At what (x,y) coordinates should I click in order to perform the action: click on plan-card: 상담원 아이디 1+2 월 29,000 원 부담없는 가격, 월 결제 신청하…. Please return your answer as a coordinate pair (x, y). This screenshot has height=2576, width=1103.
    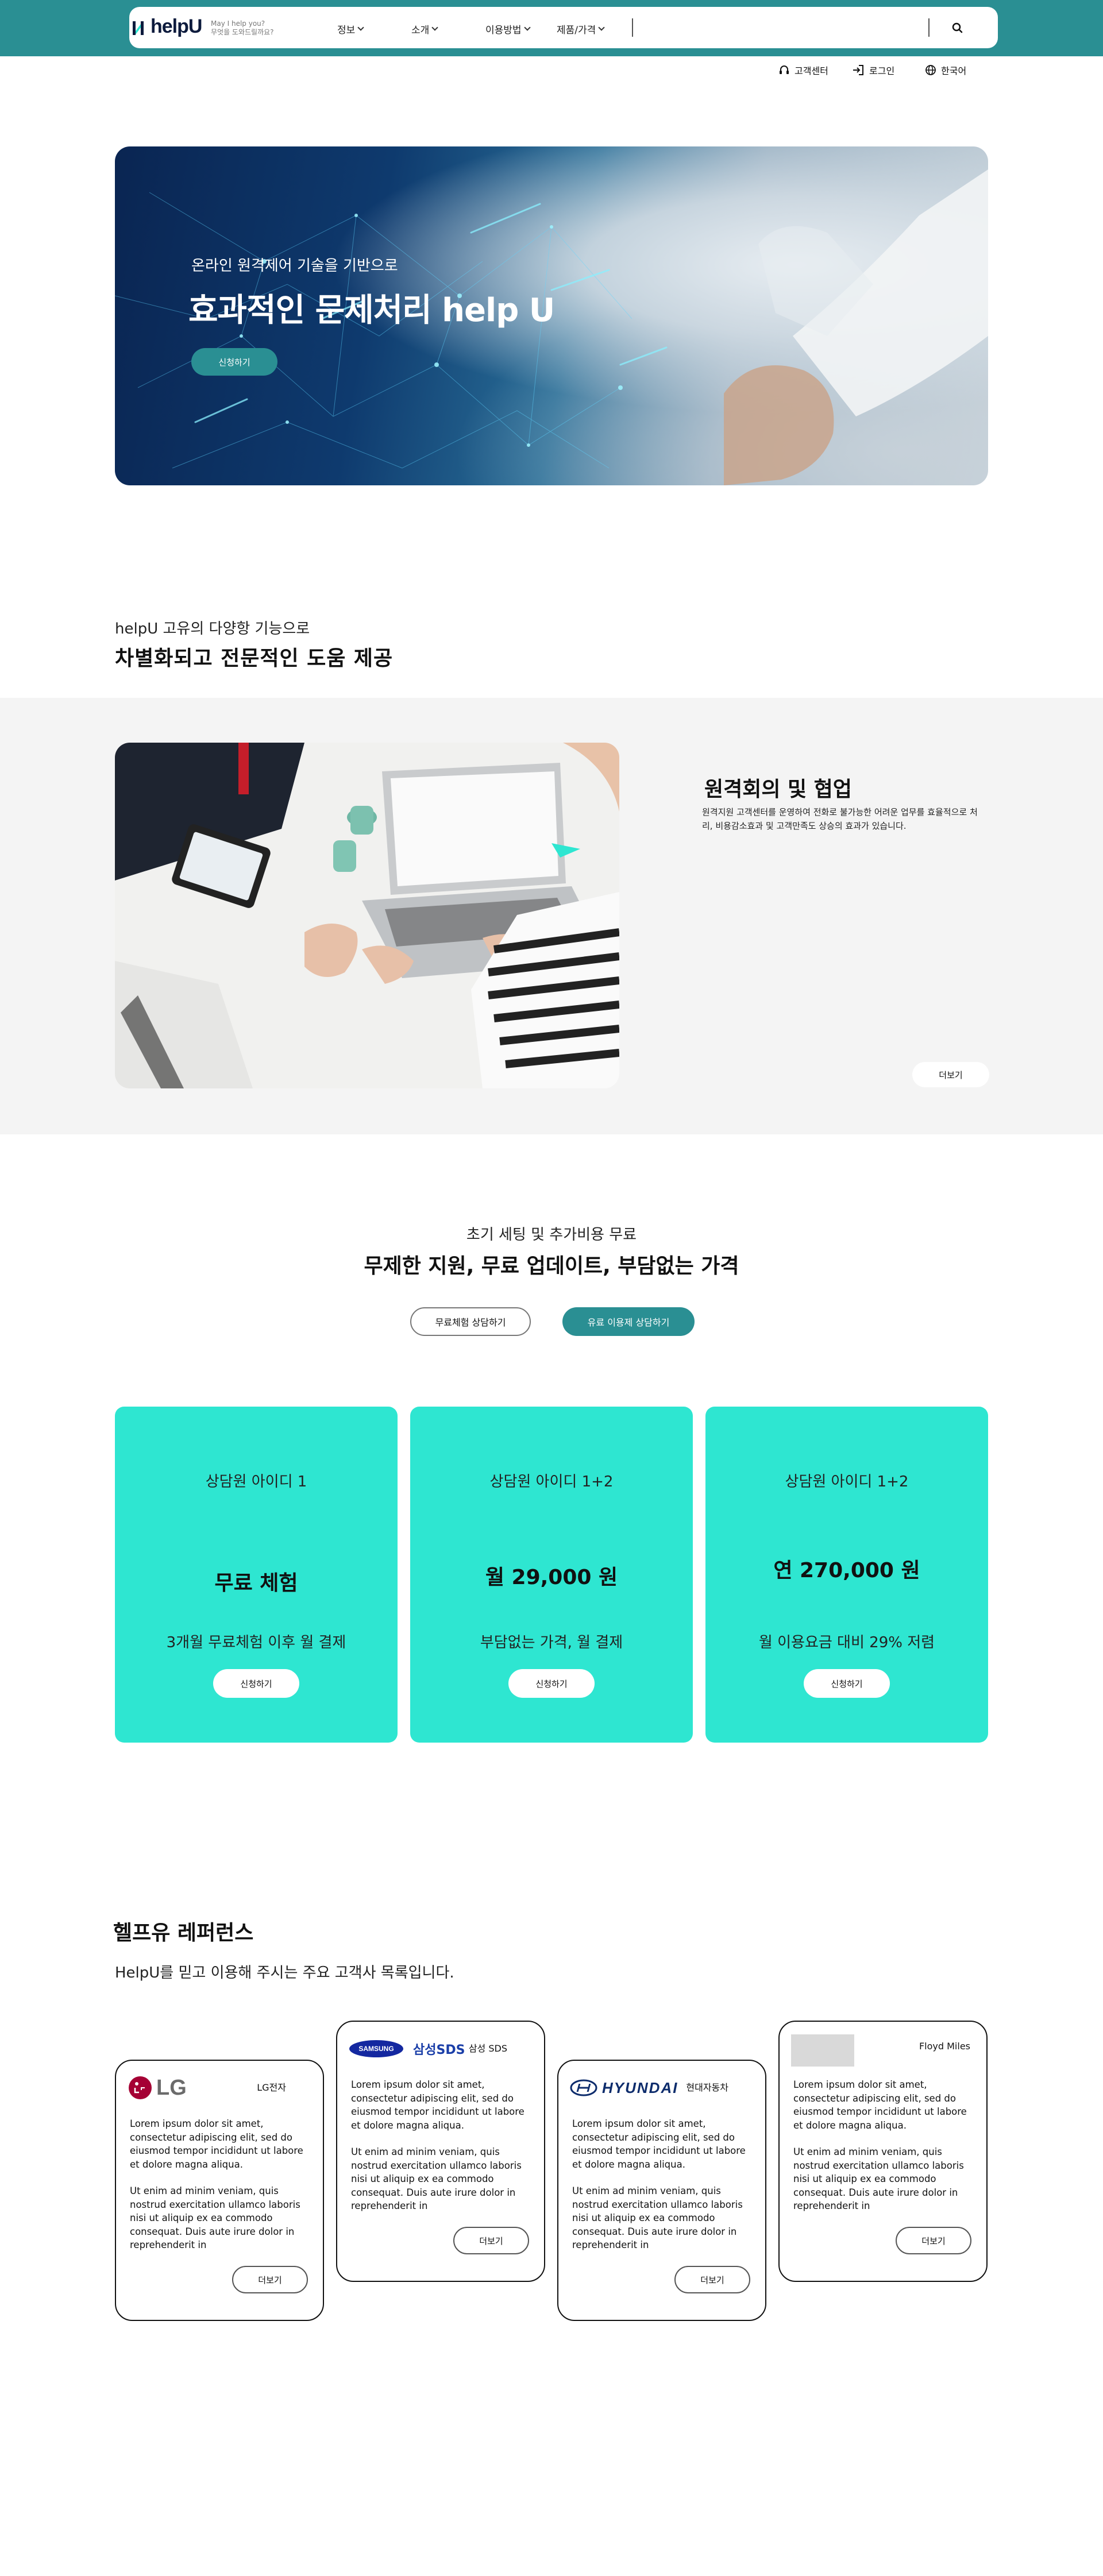
    Looking at the image, I should click on (551, 1575).